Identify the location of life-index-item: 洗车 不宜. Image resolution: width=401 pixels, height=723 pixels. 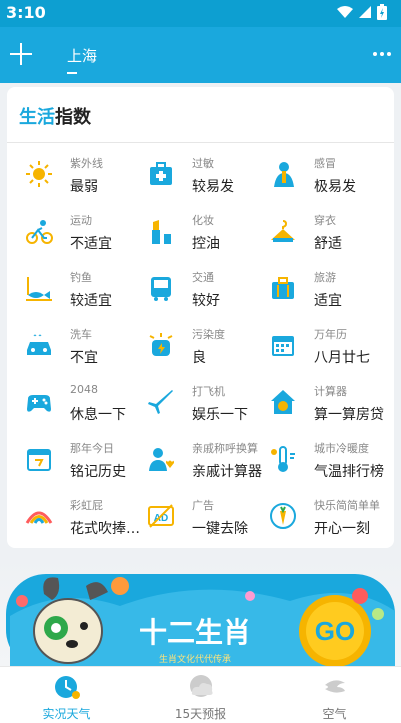
(81, 346).